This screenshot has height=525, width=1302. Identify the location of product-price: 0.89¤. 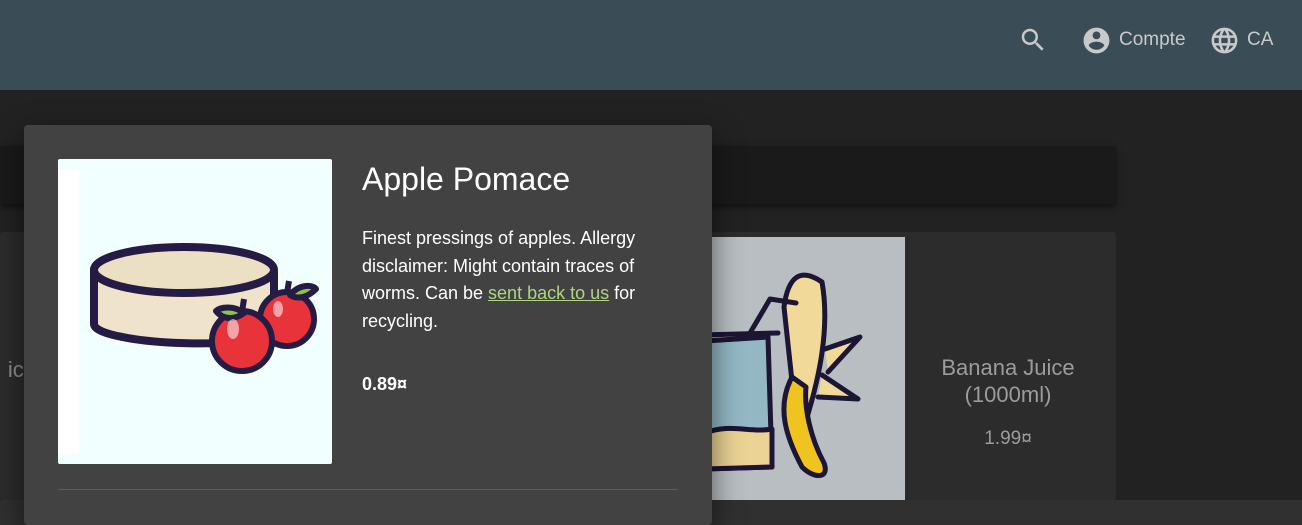
(385, 384).